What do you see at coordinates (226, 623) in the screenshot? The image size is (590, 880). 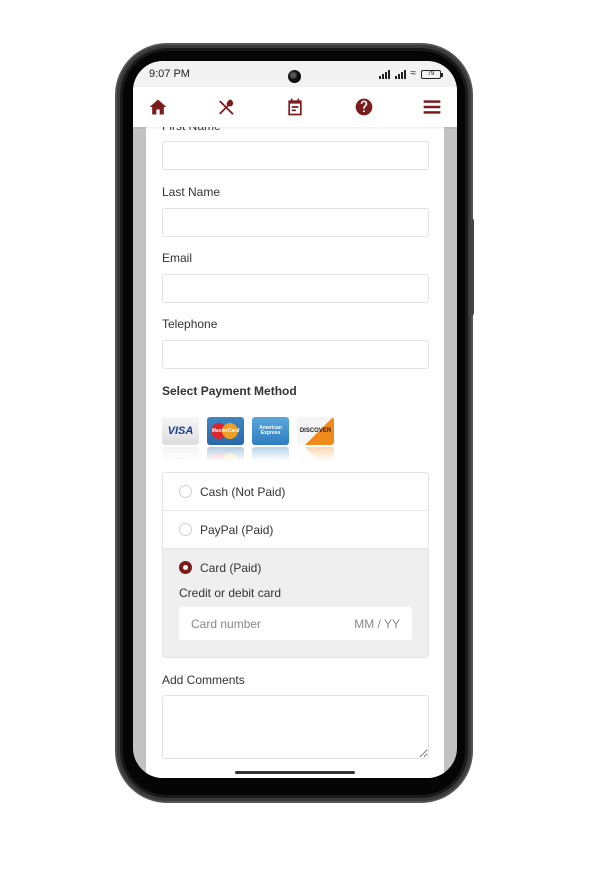 I see `card-number-placeholder: Card number` at bounding box center [226, 623].